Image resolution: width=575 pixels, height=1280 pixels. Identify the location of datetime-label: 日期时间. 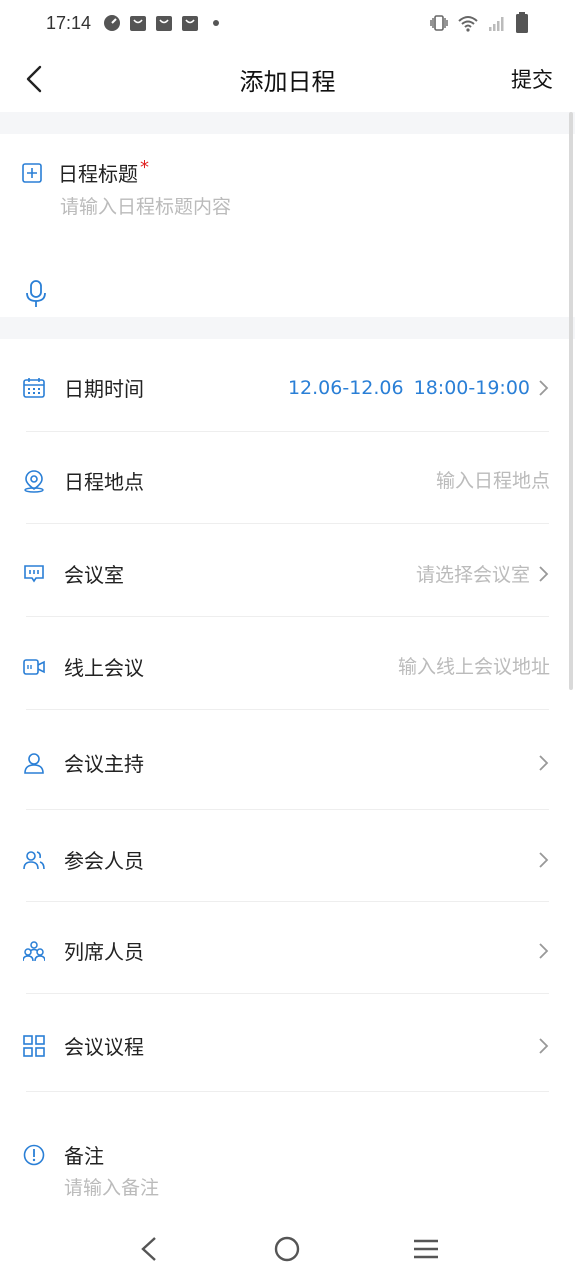
(104, 389).